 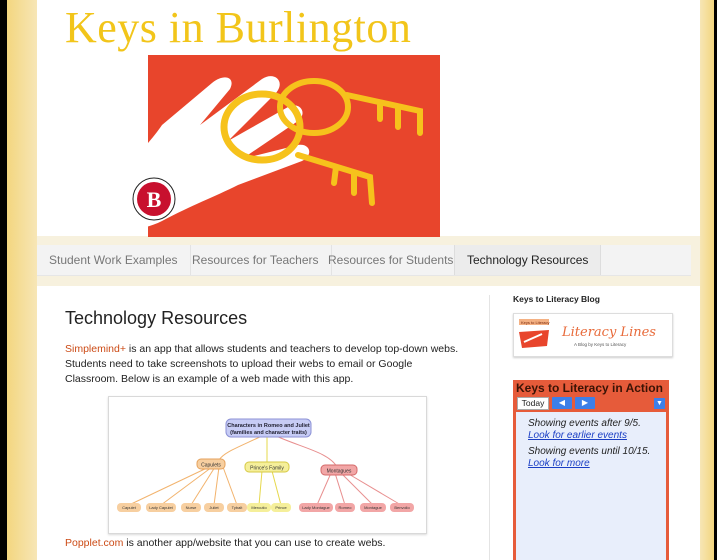 What do you see at coordinates (161, 507) in the screenshot?
I see `mindmap-leaf: Lady Capulet` at bounding box center [161, 507].